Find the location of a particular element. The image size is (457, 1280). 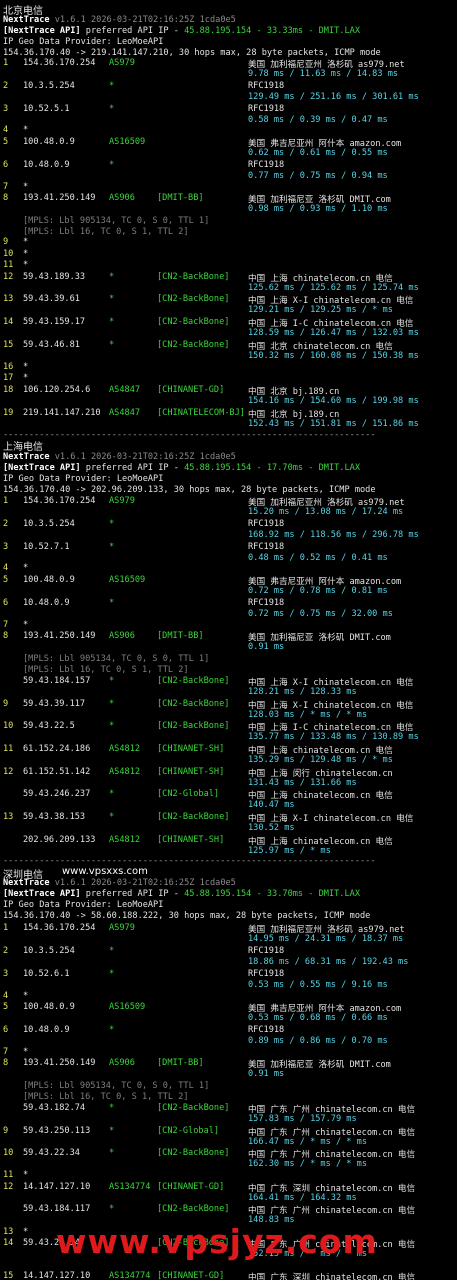

hop-asn: AS4847 is located at coordinates (125, 390).